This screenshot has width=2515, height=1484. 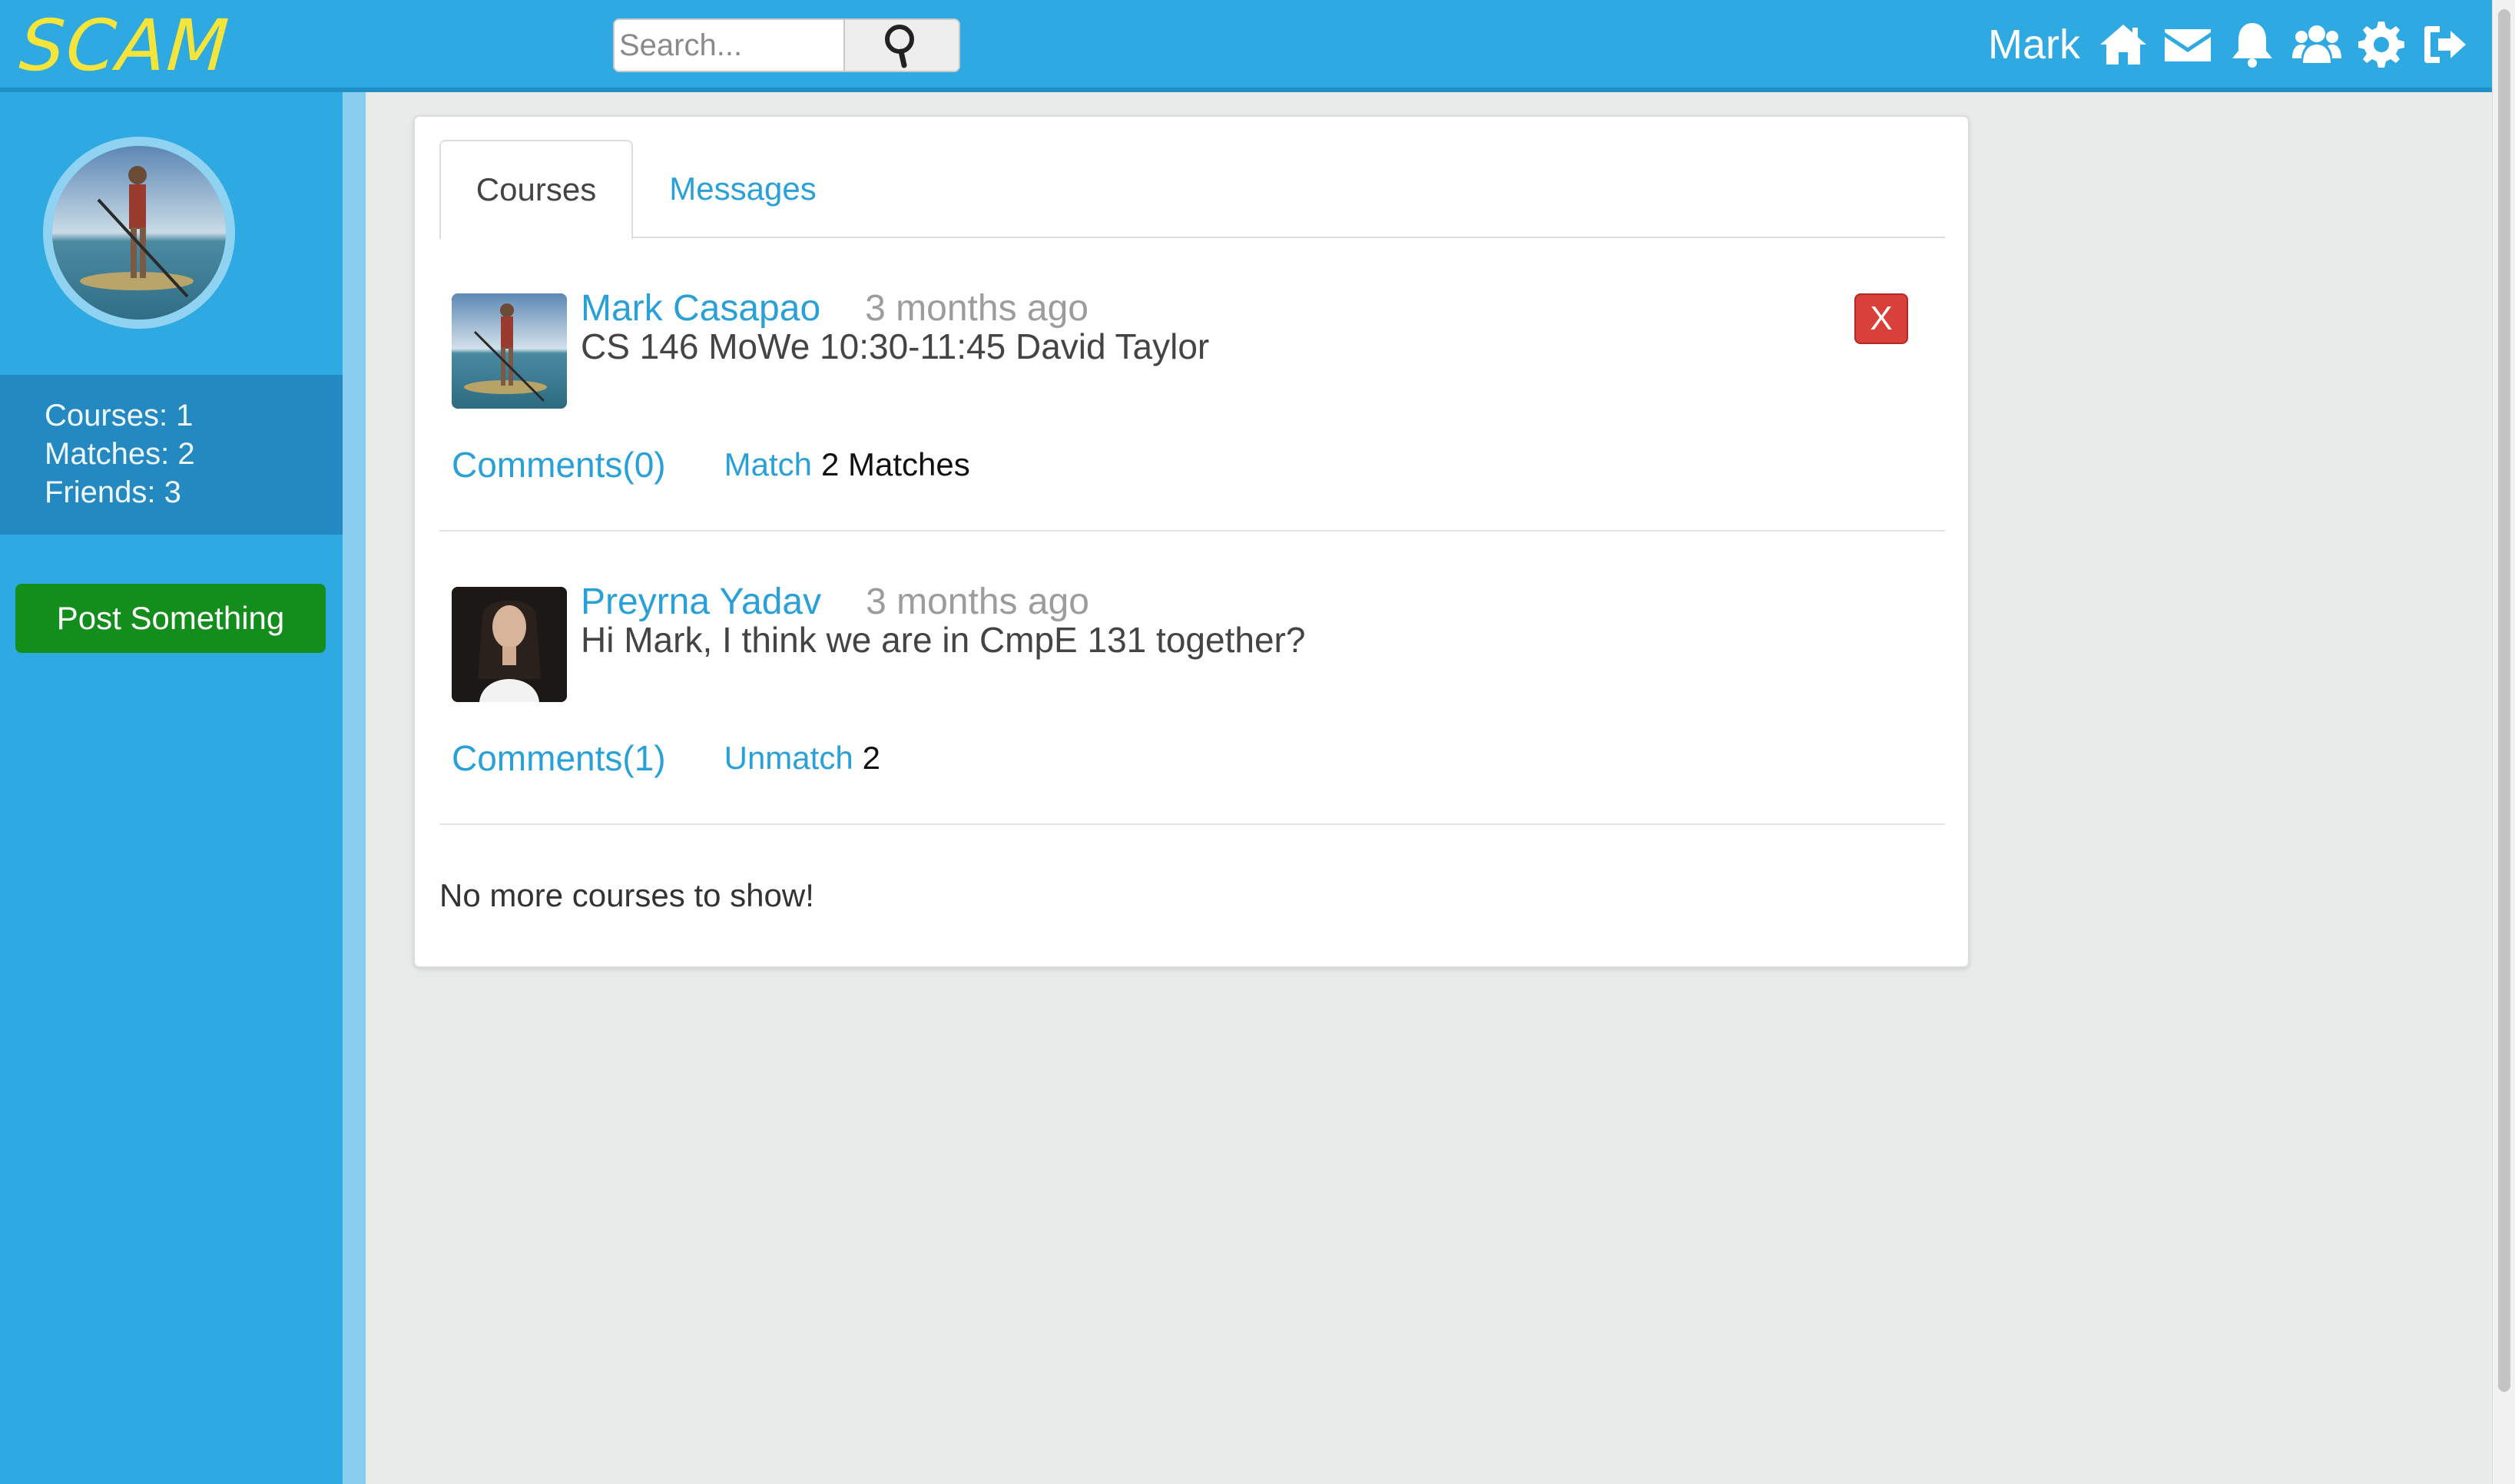 I want to click on post-actions: Comments(0) Match 2 Matches, so click(x=711, y=465).